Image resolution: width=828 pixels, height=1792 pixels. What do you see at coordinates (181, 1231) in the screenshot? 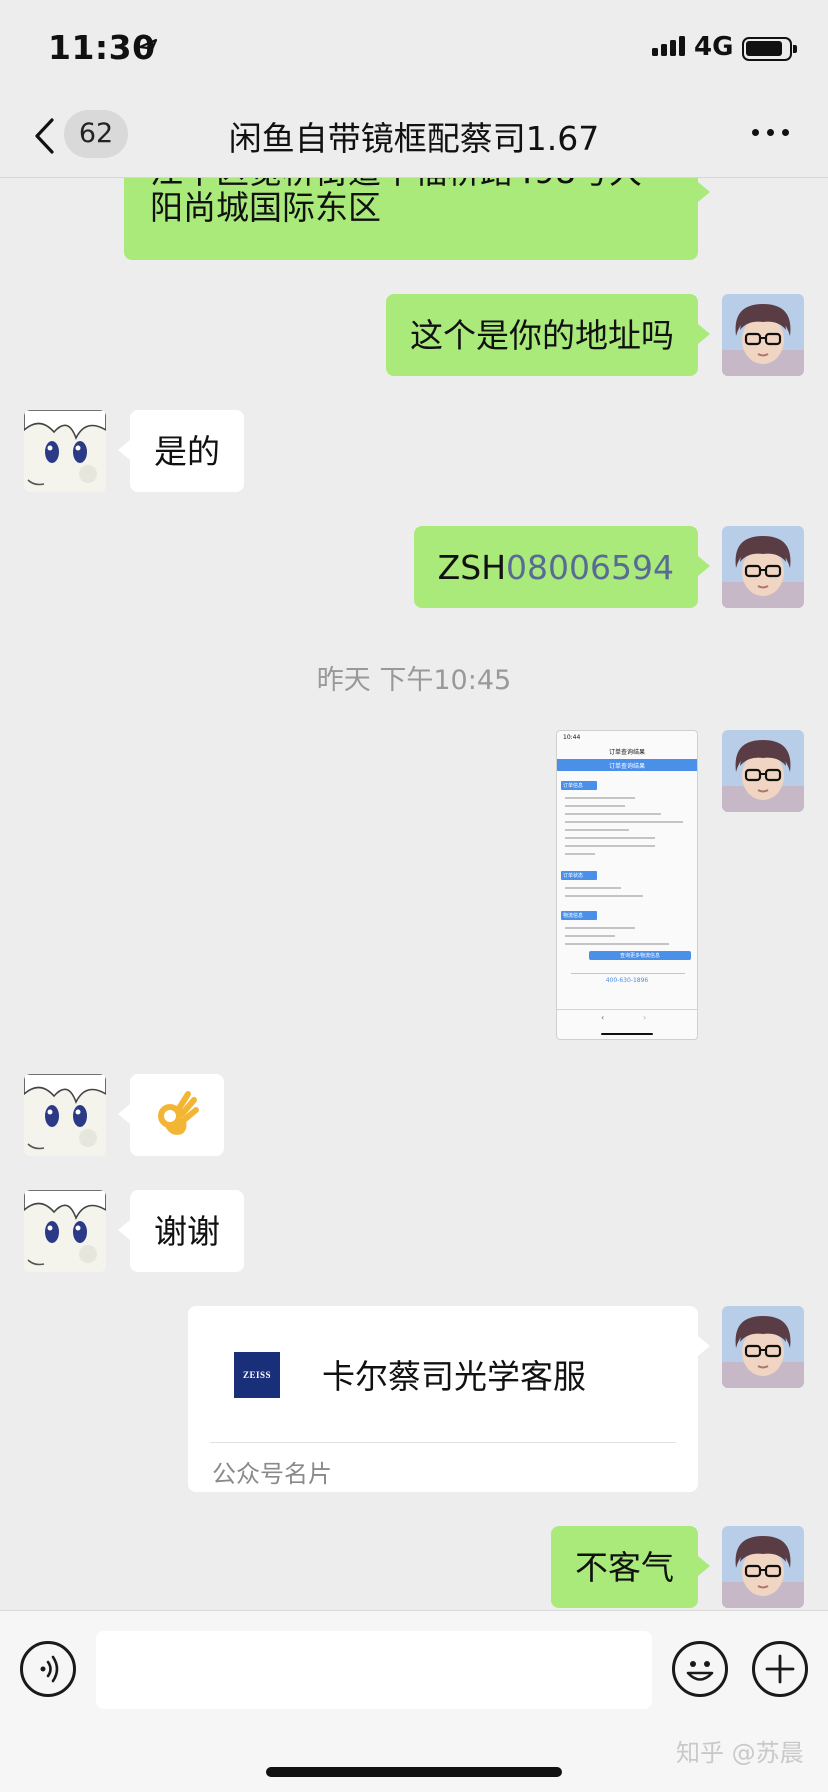
I see `message-bubble-received: 谢谢` at bounding box center [181, 1231].